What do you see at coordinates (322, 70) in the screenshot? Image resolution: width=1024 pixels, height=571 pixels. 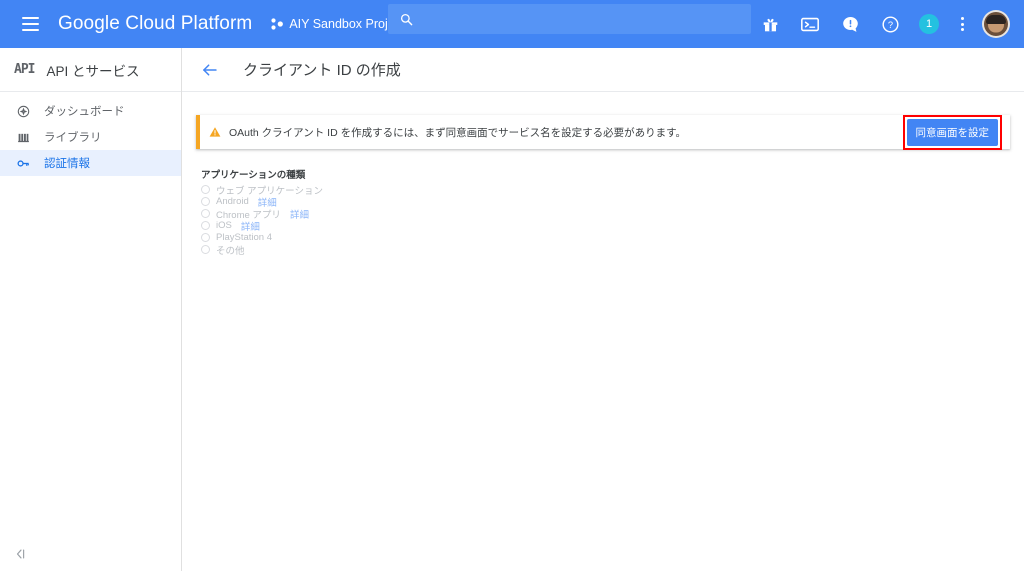 I see `page-title: クライアント ID の作成` at bounding box center [322, 70].